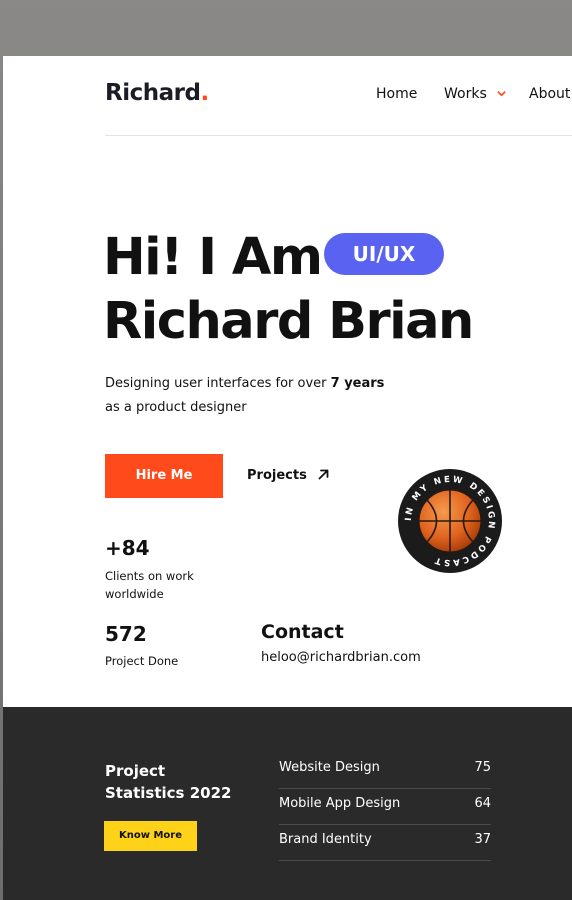 The width and height of the screenshot is (572, 900). I want to click on statistics-row-value: 75, so click(482, 767).